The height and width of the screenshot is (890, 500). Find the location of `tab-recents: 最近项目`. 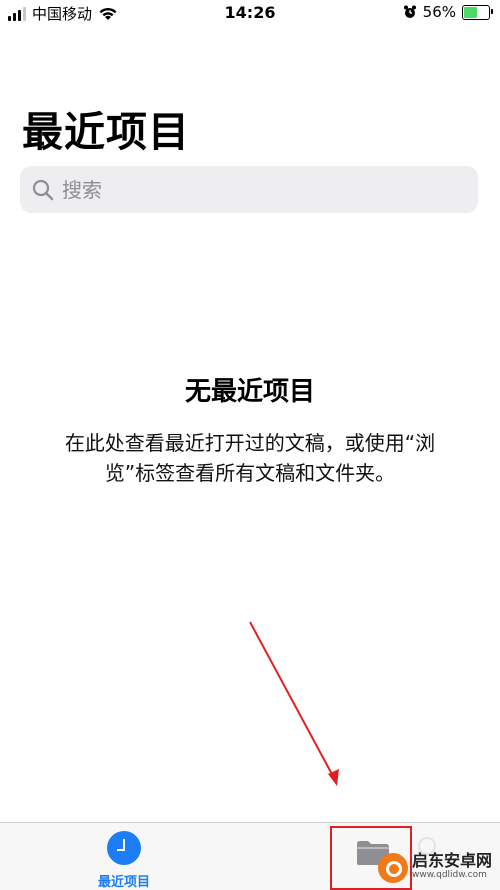

tab-recents: 最近项目 is located at coordinates (124, 860).